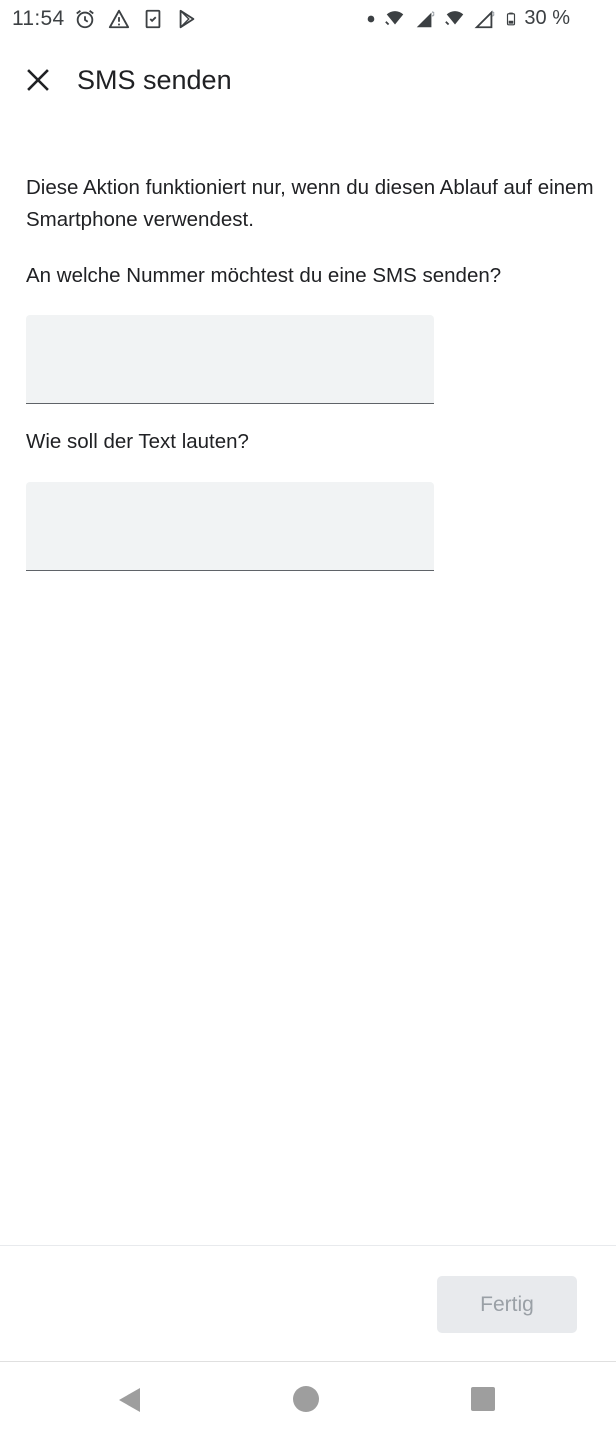 This screenshot has height=1438, width=616. Describe the element at coordinates (137, 441) in the screenshot. I see `text-question-label: Wie soll der Text lauten?` at that location.